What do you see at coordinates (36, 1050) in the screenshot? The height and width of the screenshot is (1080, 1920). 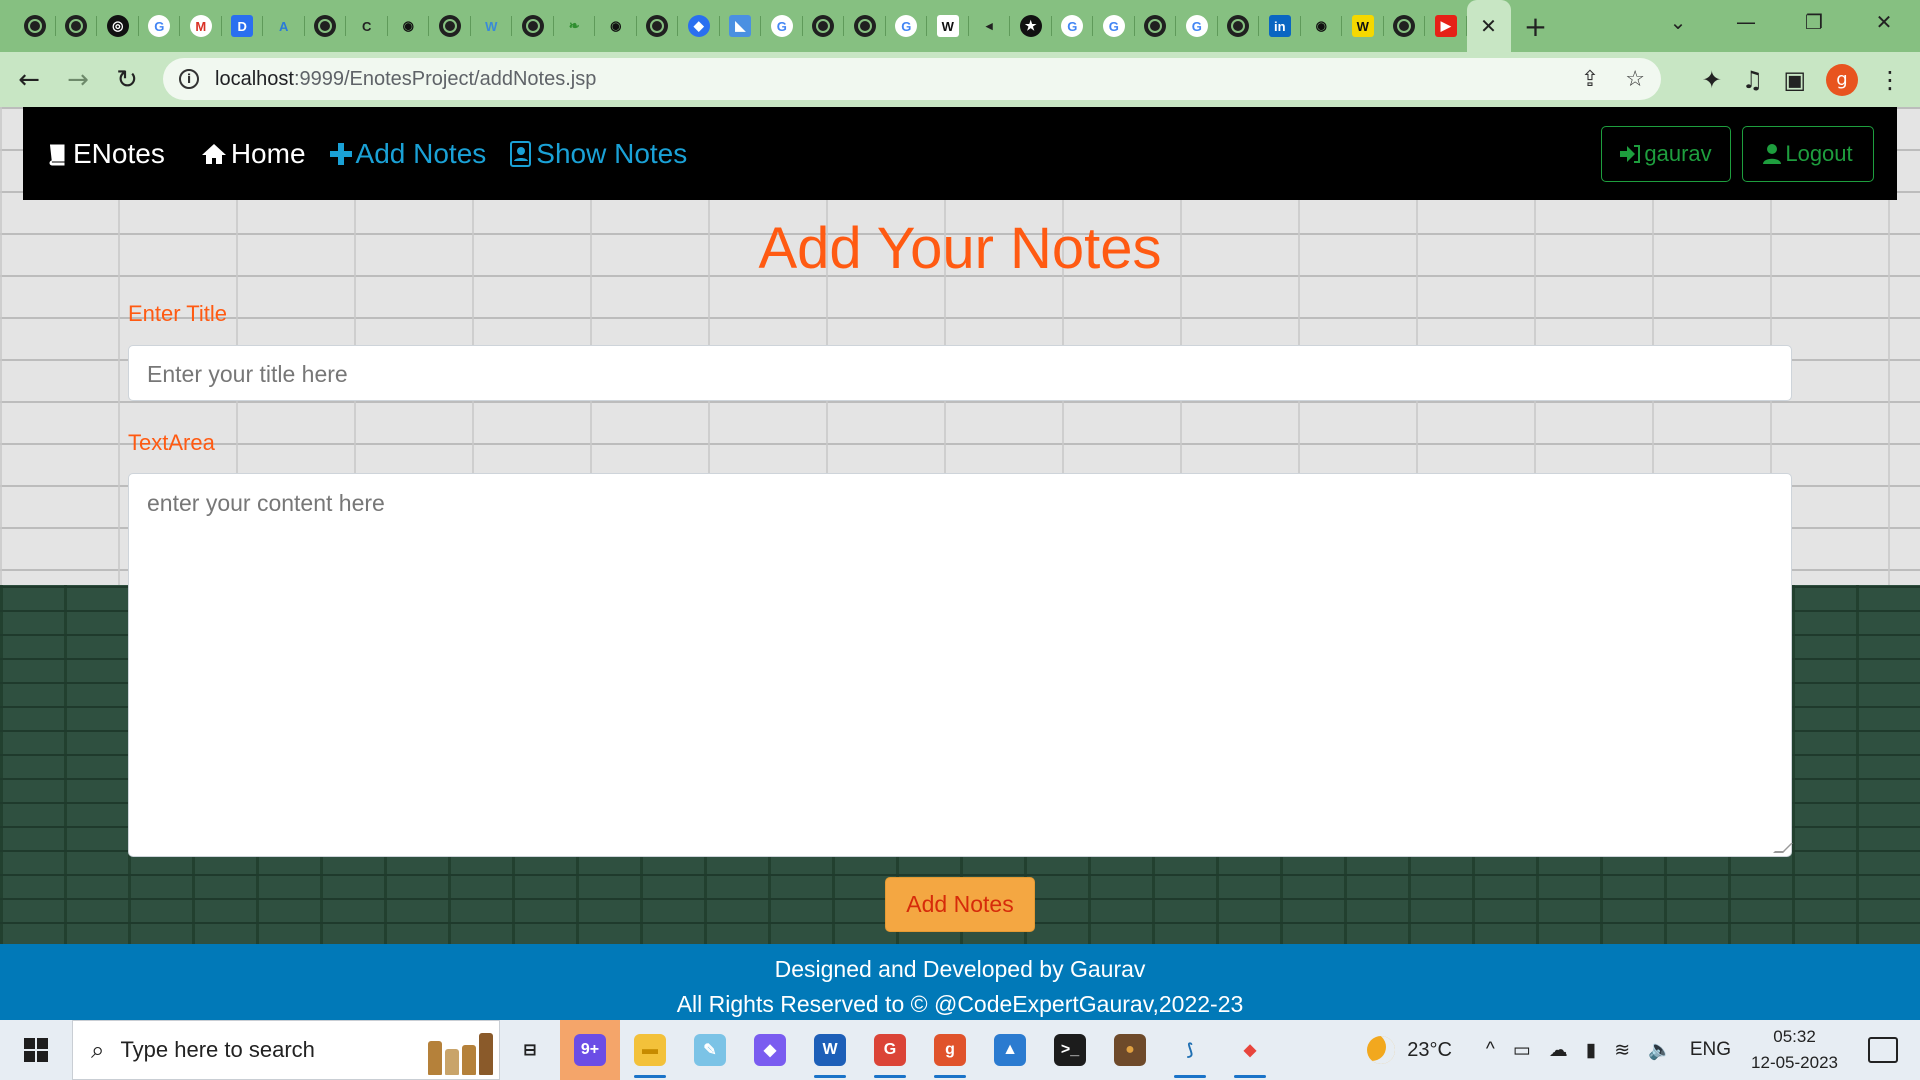 I see `start-button` at bounding box center [36, 1050].